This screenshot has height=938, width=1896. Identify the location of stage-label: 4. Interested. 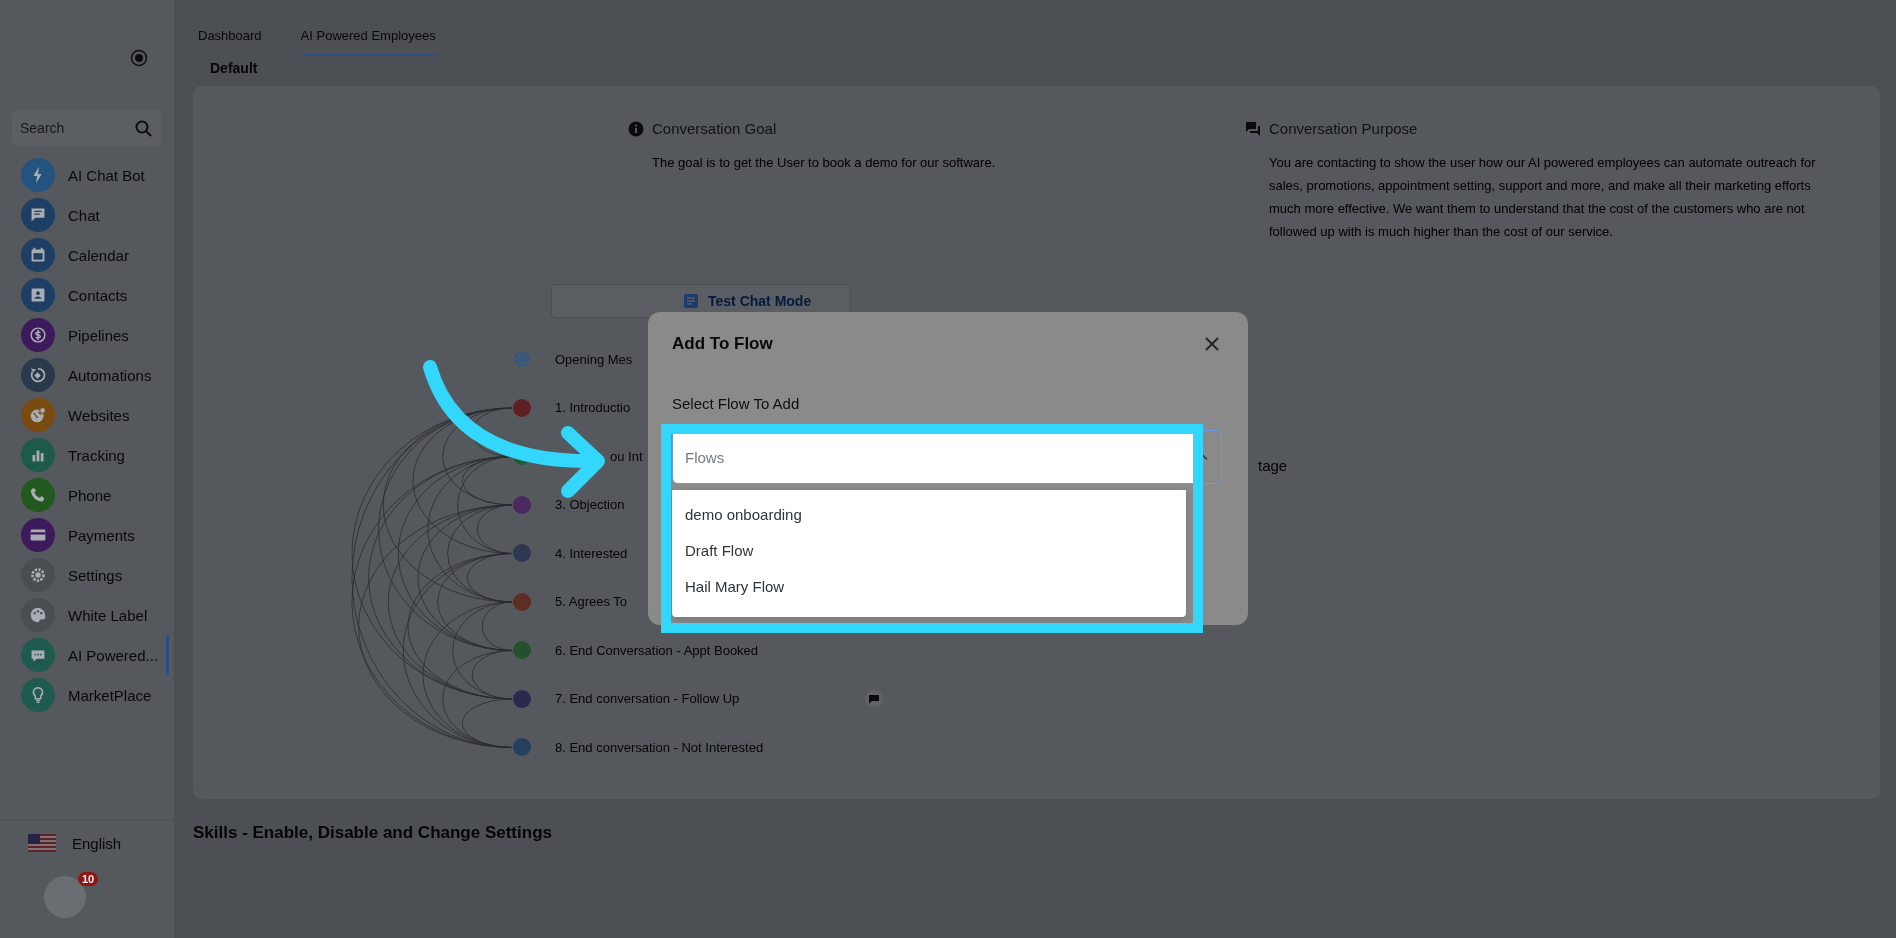
(591, 553).